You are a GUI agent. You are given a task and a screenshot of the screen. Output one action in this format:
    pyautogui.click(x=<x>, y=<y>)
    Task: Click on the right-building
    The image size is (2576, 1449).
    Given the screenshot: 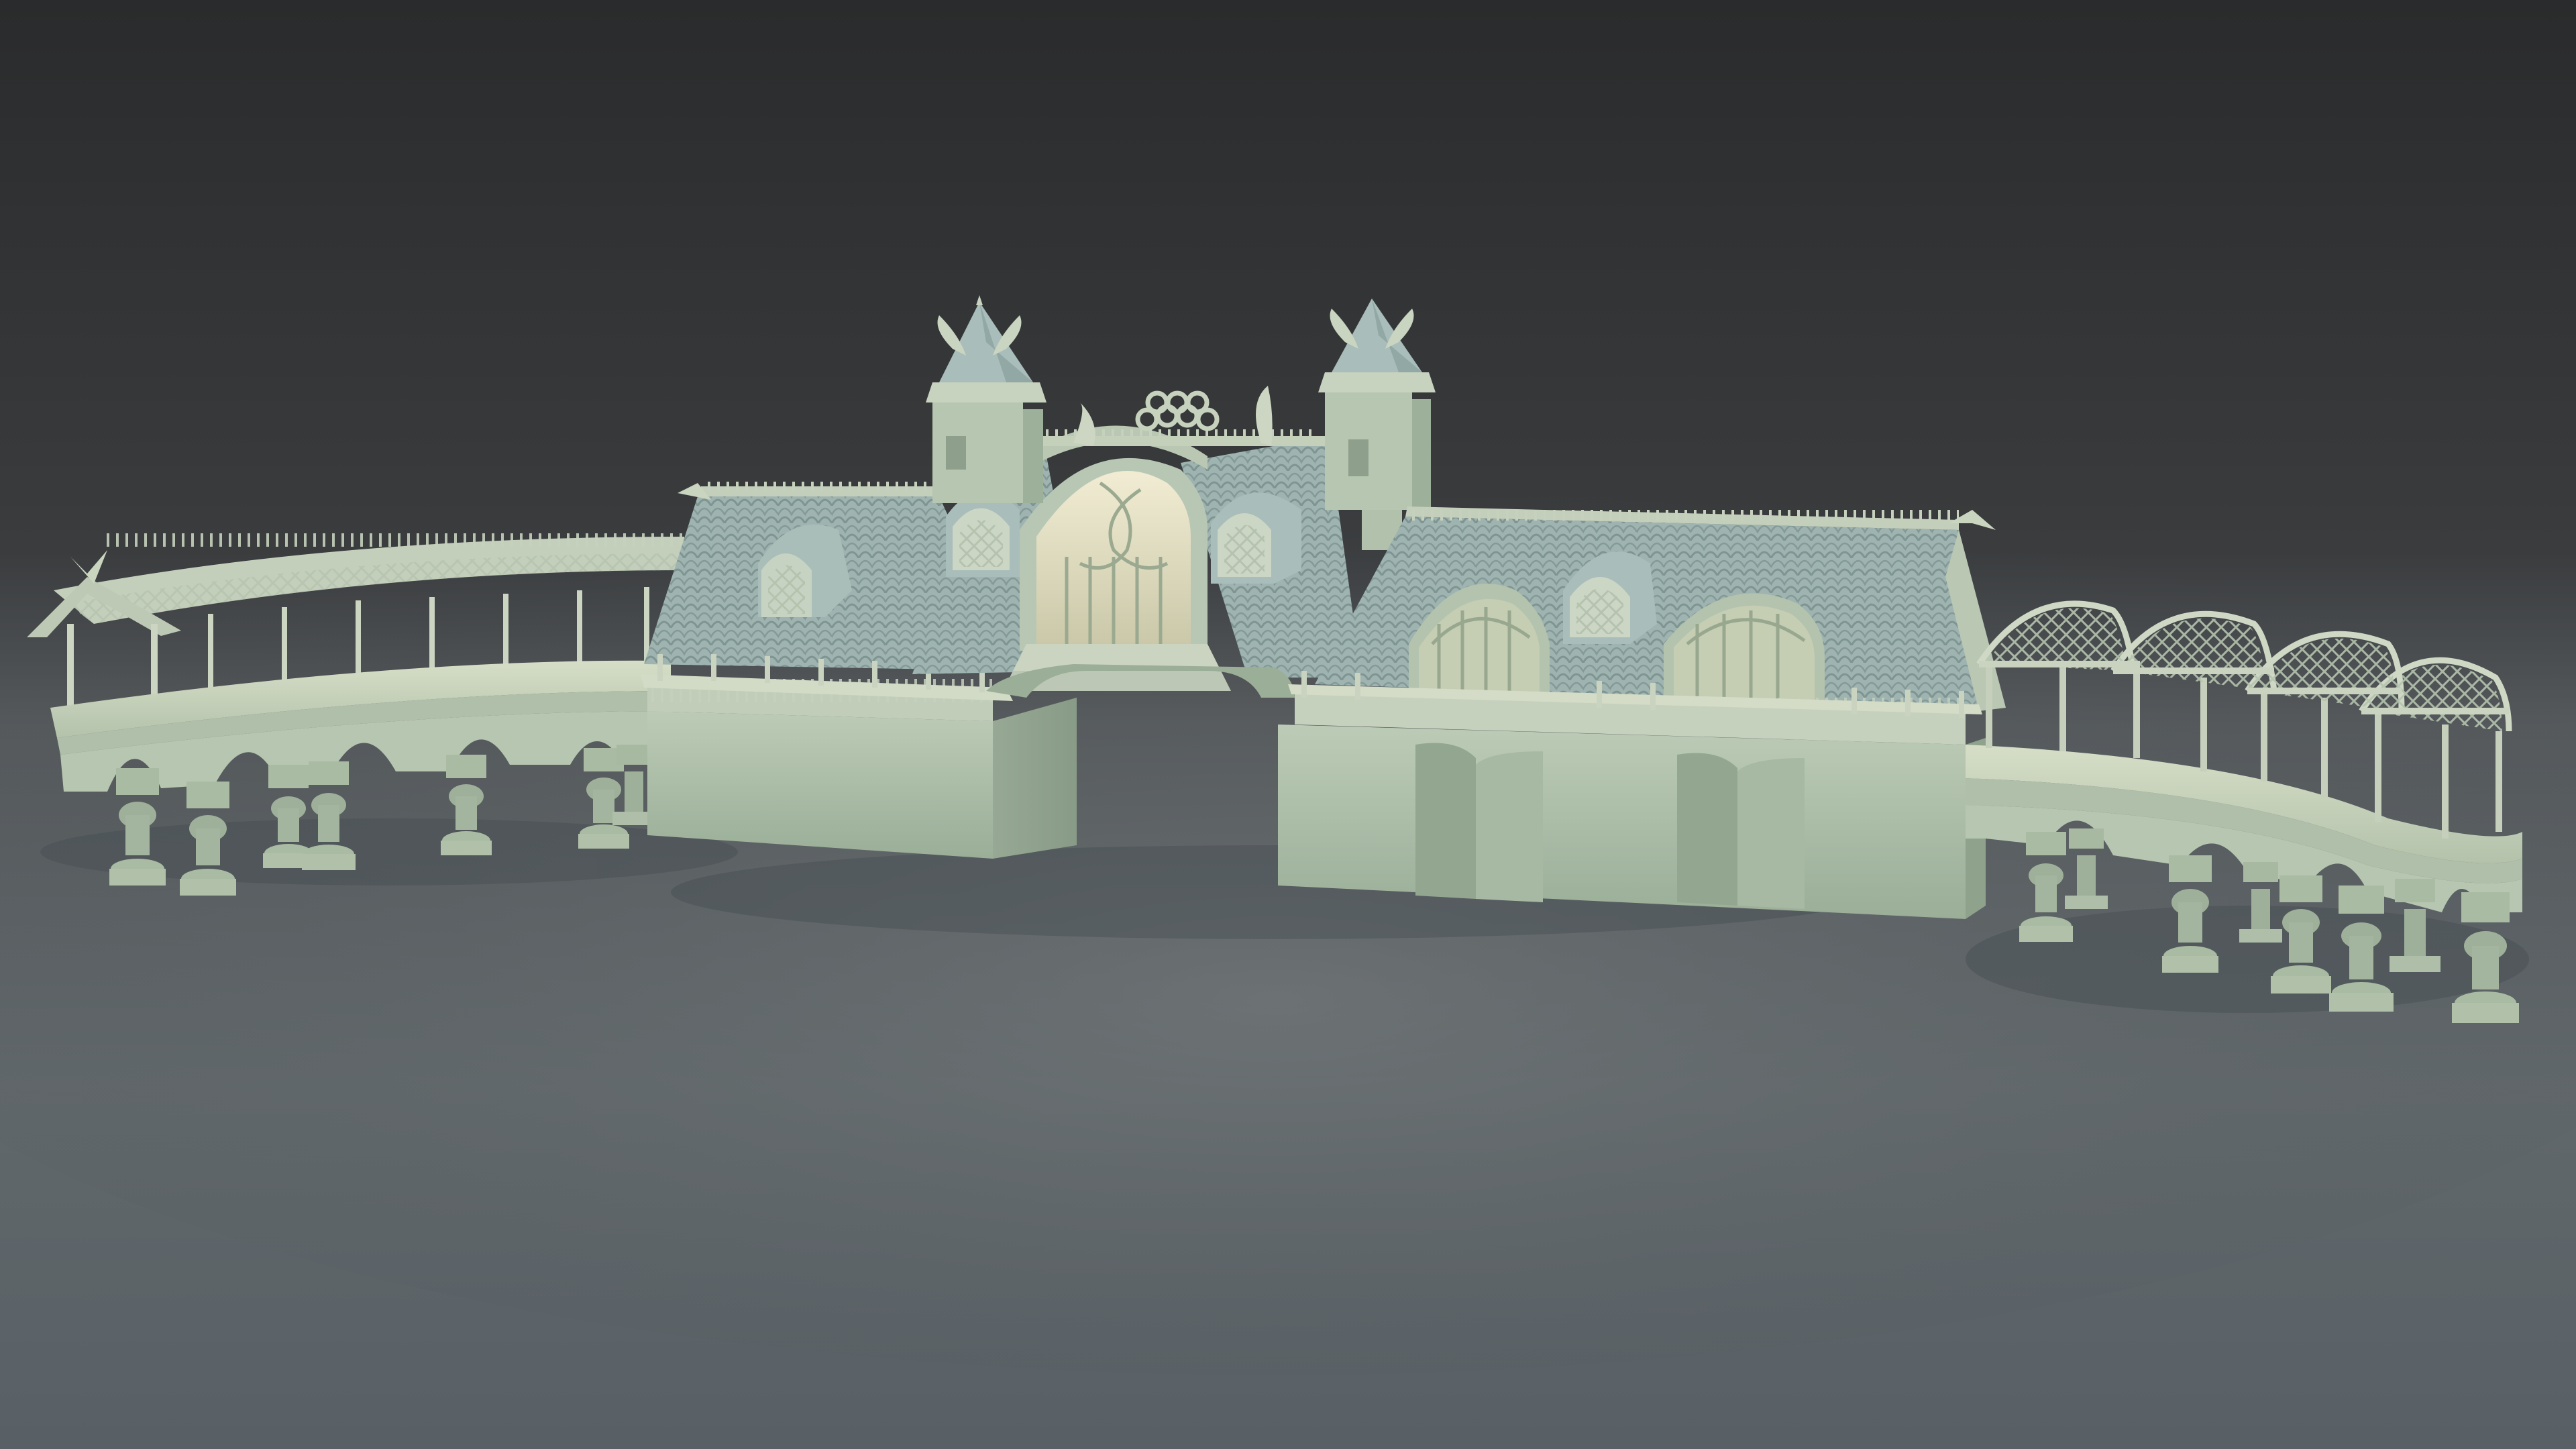 What is the action you would take?
    pyautogui.click(x=1642, y=712)
    